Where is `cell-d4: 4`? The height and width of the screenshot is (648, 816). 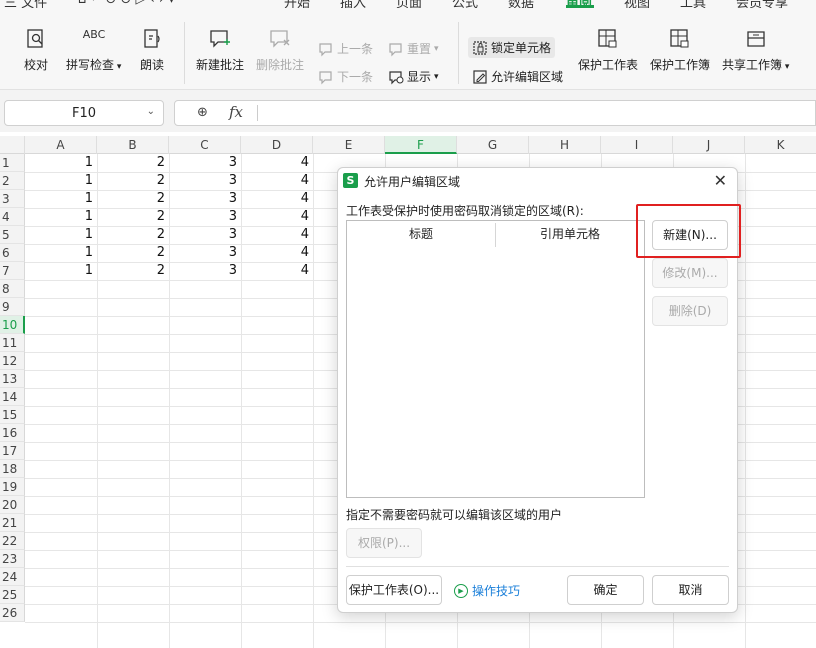 cell-d4: 4 is located at coordinates (277, 217).